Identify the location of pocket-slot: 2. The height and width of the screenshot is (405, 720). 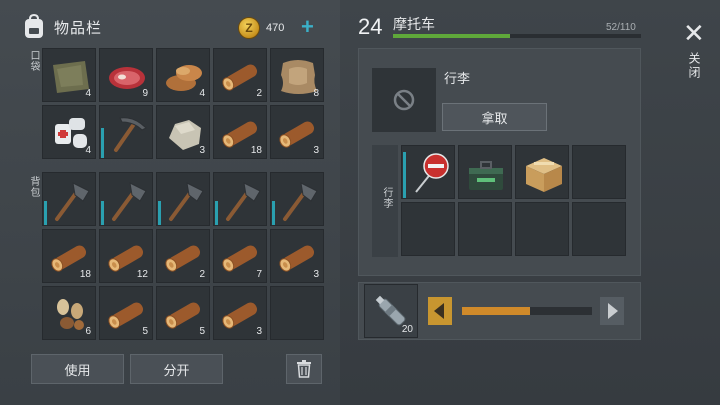
(240, 75).